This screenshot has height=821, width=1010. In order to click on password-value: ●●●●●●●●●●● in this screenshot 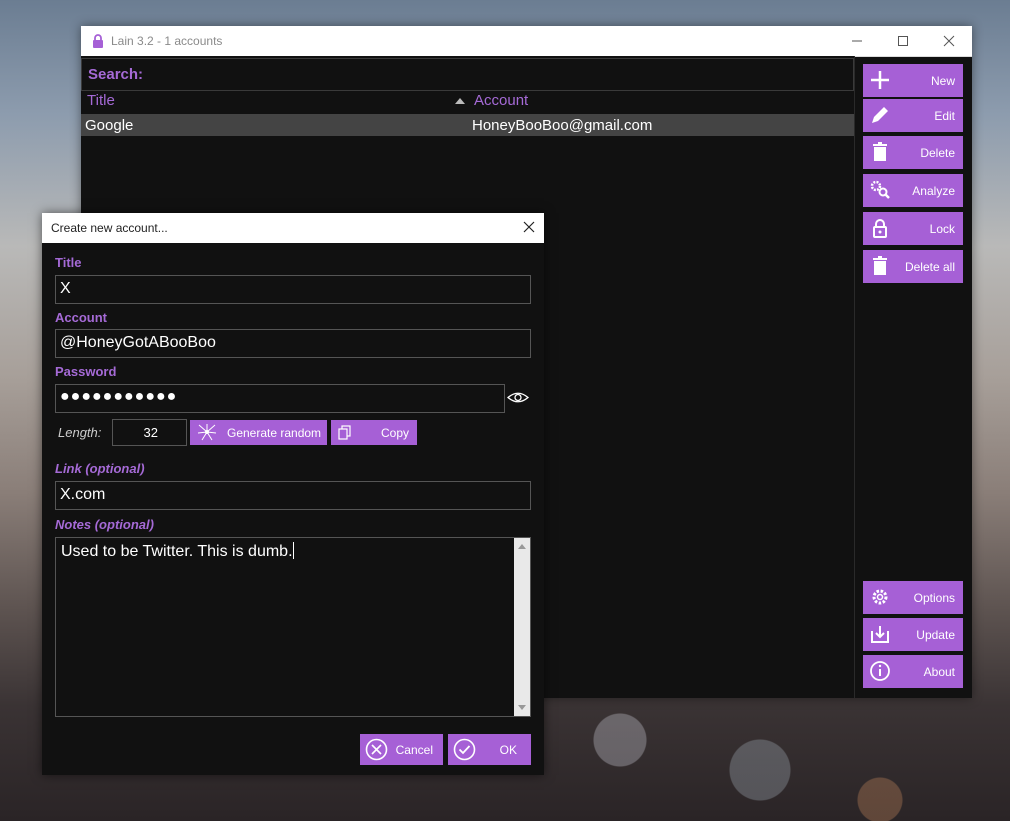, I will do `click(119, 396)`.